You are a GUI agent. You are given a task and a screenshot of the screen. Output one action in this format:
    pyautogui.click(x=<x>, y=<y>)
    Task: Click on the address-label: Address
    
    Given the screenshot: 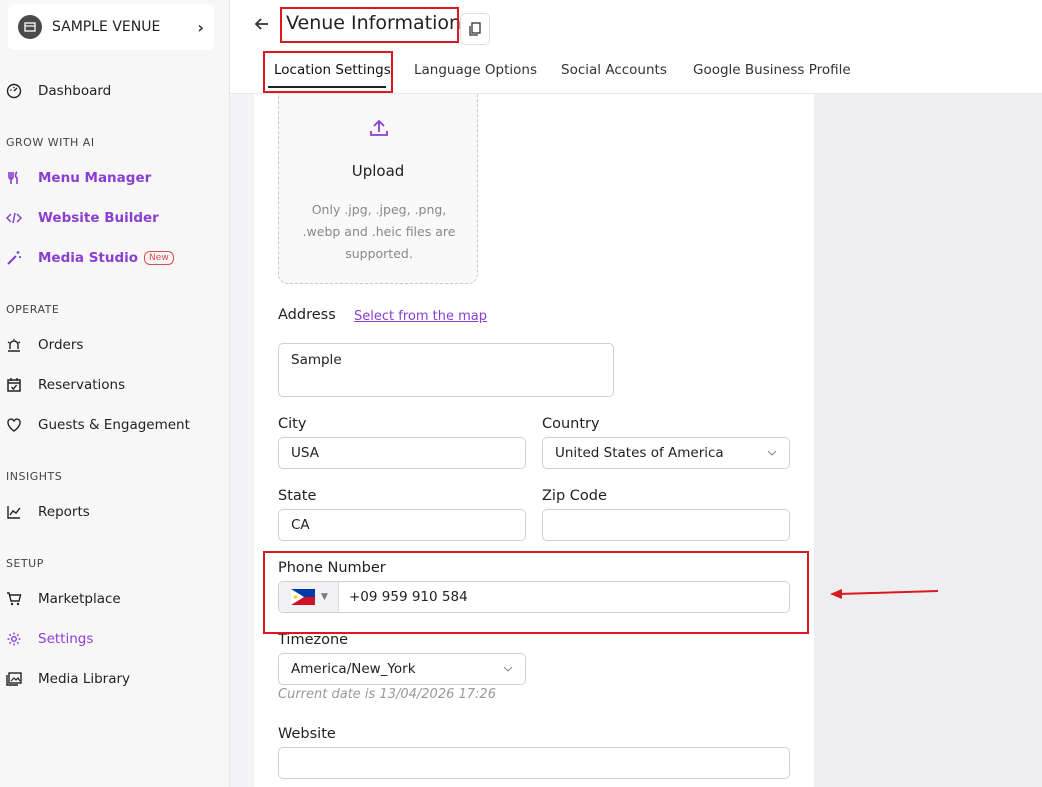 What is the action you would take?
    pyautogui.click(x=307, y=315)
    